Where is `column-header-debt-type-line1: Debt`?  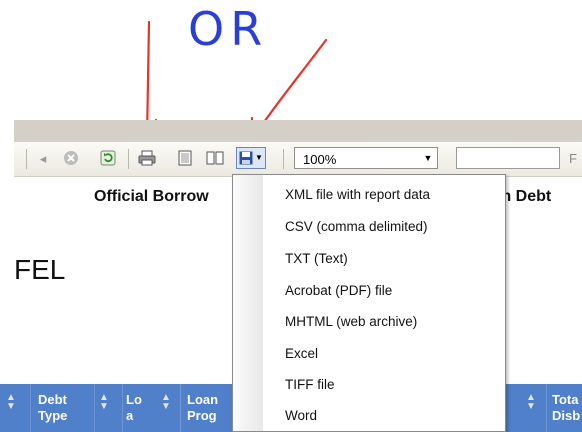 column-header-debt-type-line1: Debt is located at coordinates (52, 400).